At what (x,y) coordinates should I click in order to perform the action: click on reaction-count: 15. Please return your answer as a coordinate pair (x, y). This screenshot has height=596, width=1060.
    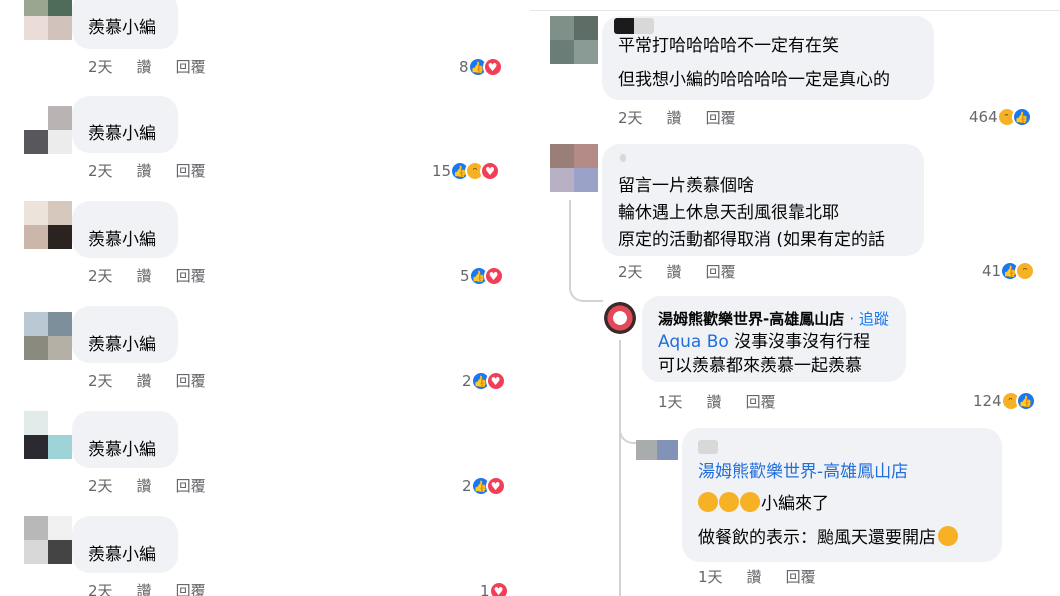
    Looking at the image, I should click on (442, 171).